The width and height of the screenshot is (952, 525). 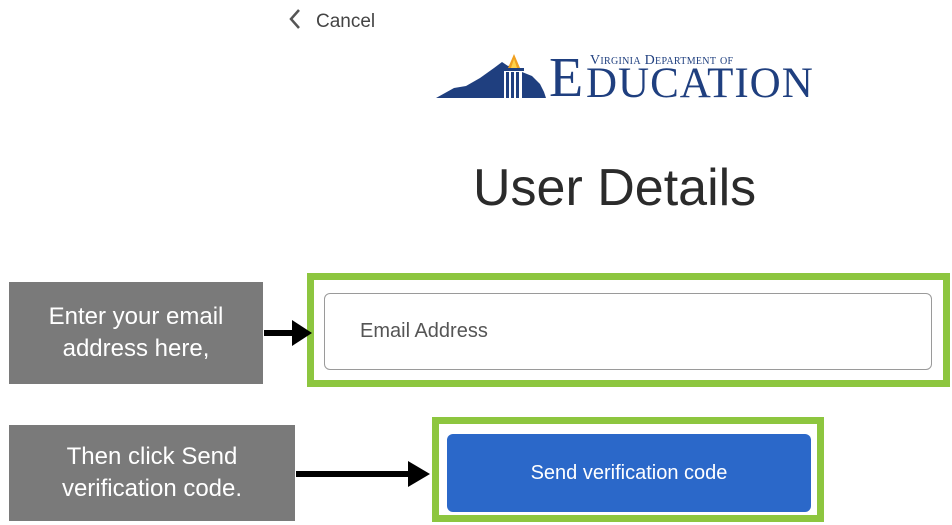 What do you see at coordinates (629, 473) in the screenshot?
I see `send-verification-code-button: Send verification code` at bounding box center [629, 473].